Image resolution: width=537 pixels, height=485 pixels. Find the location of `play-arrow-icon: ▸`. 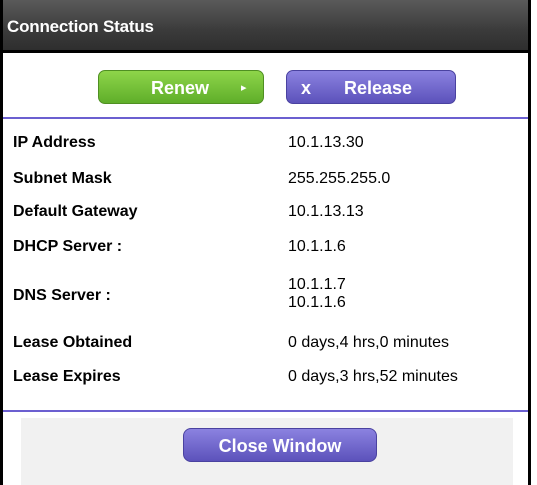

play-arrow-icon: ▸ is located at coordinates (244, 88).